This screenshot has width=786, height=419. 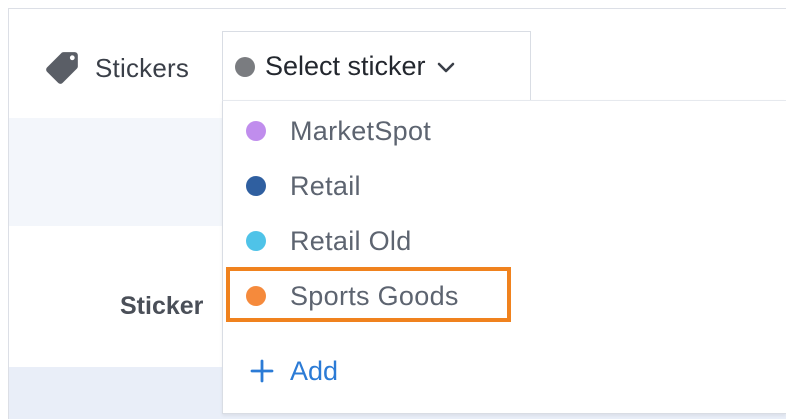 I want to click on sticker-option-retail: Retail, so click(x=303, y=186).